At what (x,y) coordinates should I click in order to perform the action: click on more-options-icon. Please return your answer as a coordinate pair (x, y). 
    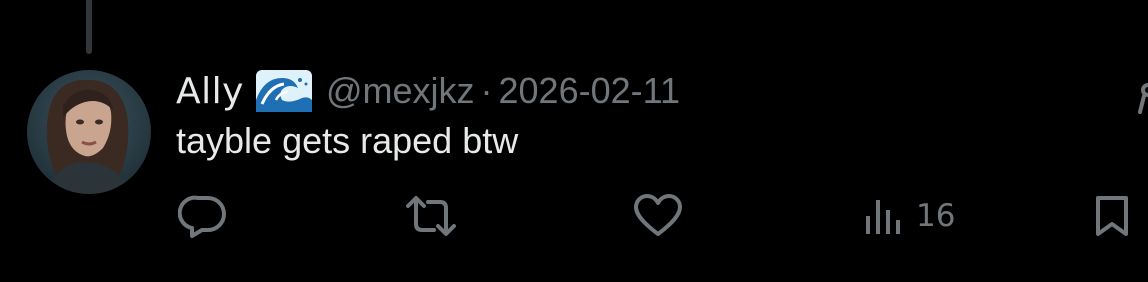
    Looking at the image, I should click on (1141, 98).